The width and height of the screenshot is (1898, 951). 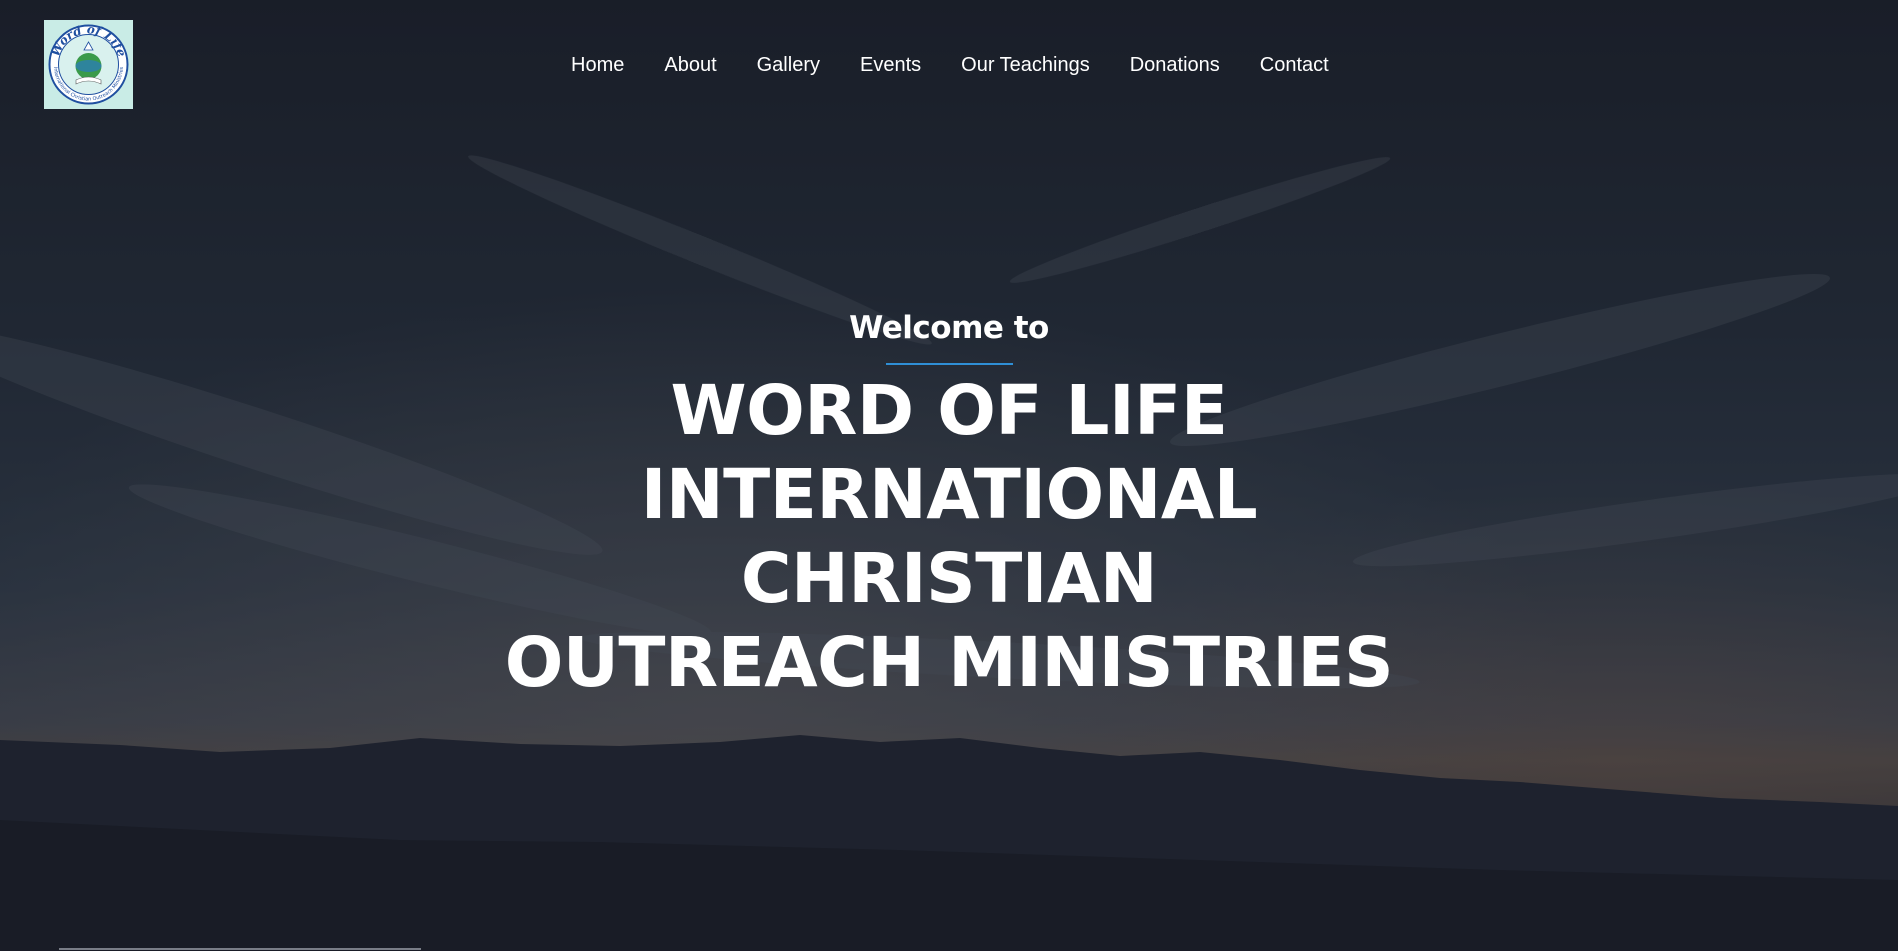 What do you see at coordinates (949, 328) in the screenshot?
I see `hero-welcome-text: Welcome to` at bounding box center [949, 328].